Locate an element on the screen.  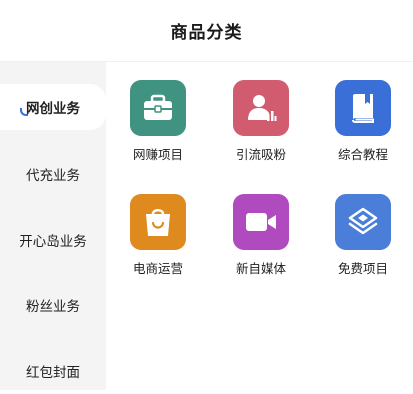
page-title: 商品分类 is located at coordinates (206, 33).